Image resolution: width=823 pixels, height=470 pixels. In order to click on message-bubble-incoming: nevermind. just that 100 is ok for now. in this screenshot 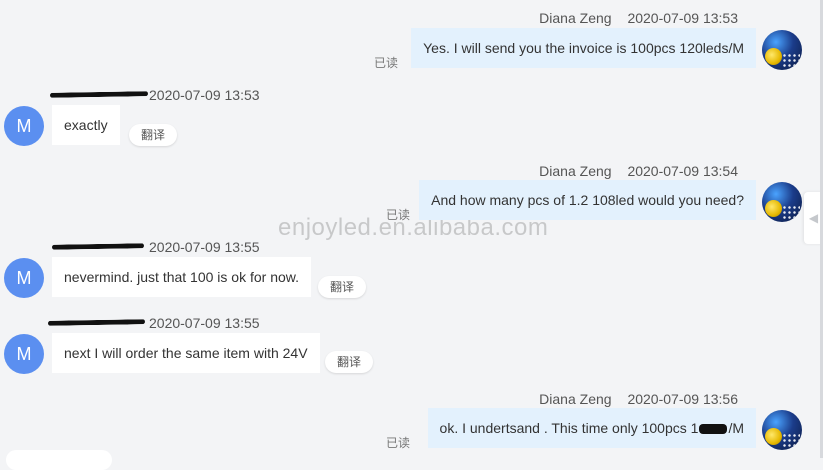, I will do `click(182, 277)`.